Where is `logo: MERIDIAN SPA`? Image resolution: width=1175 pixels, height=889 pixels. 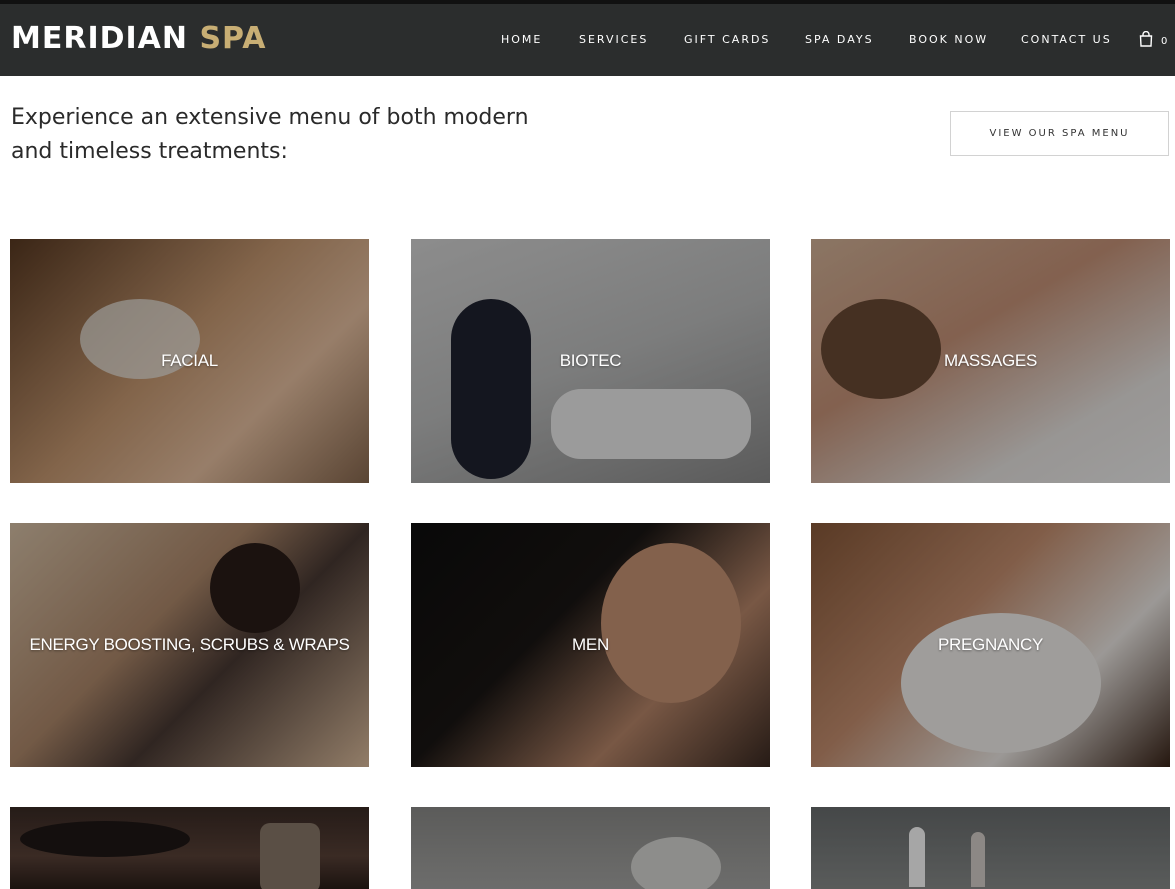
logo: MERIDIAN SPA is located at coordinates (139, 39).